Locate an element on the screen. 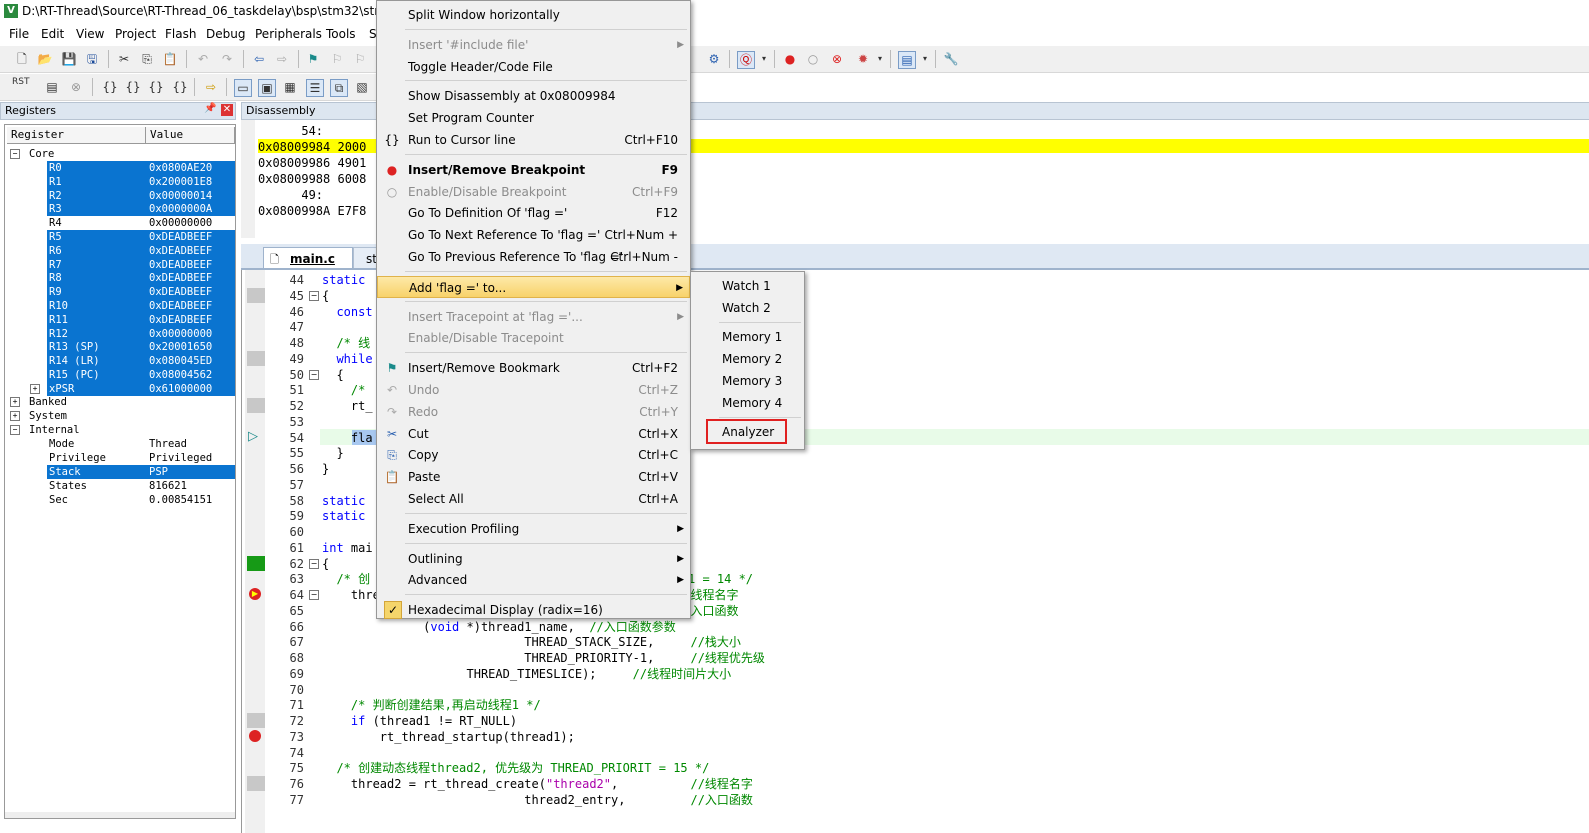  disassembly-window-icon: ▣ is located at coordinates (267, 88).